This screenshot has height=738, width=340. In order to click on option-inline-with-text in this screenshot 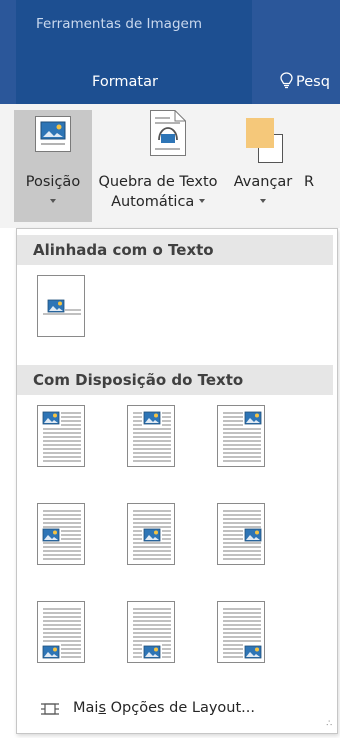, I will do `click(62, 307)`.